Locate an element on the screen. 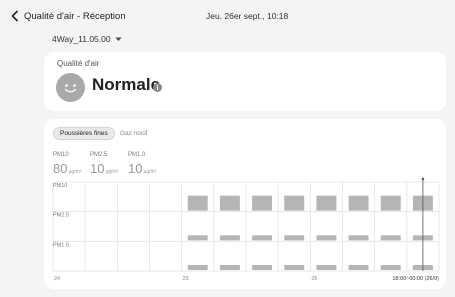 The image size is (455, 297). chart-x-tick-label: 26 is located at coordinates (314, 279).